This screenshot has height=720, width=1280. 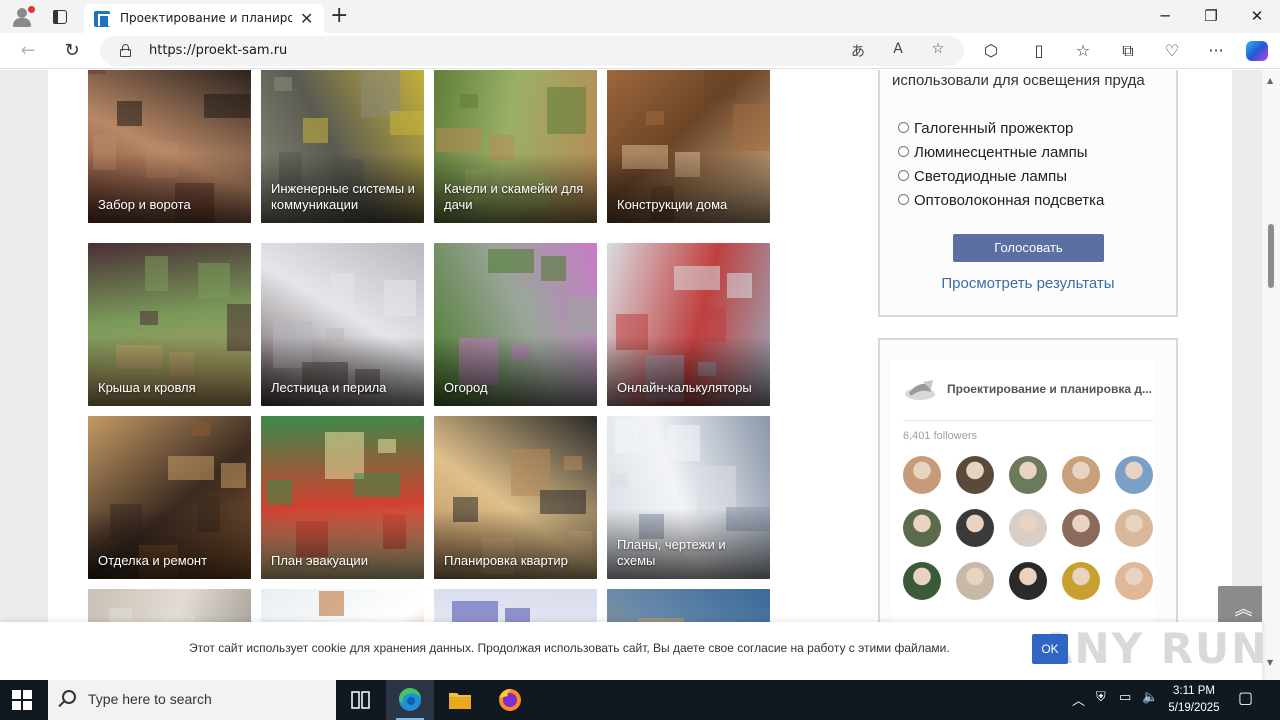 I want to click on category-label: Забор и ворота, so click(x=170, y=205).